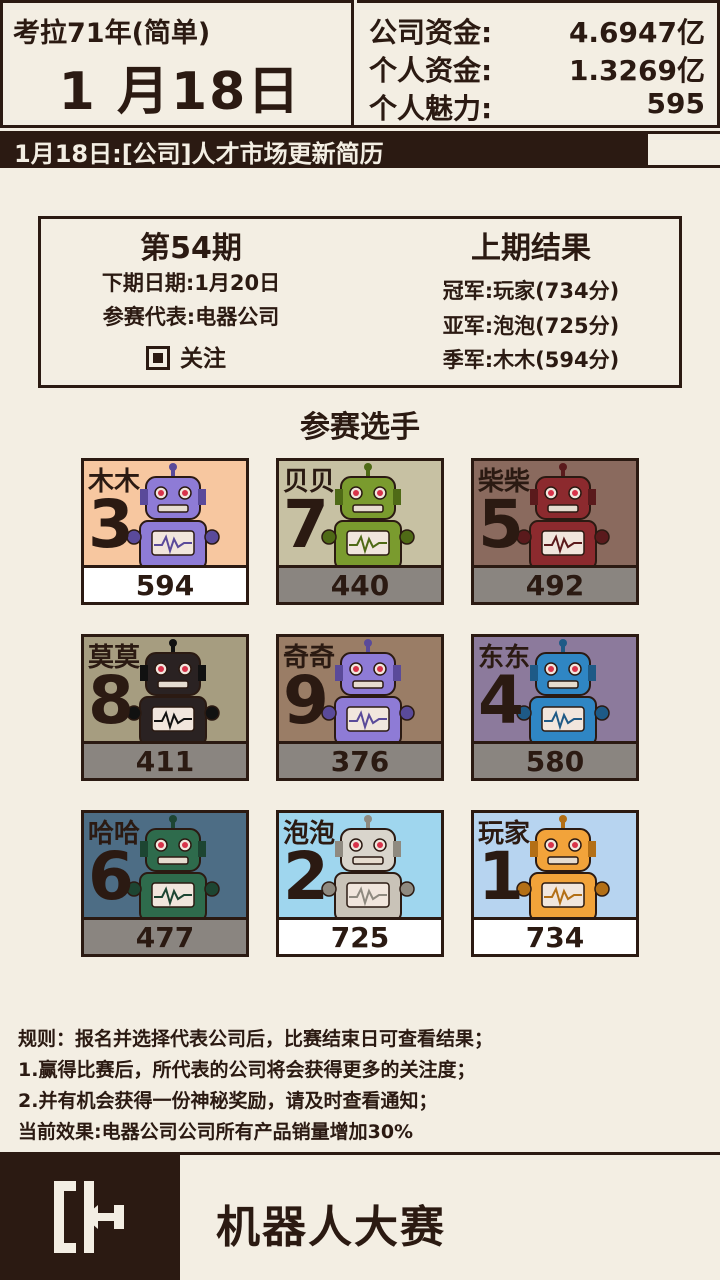 This screenshot has height=1280, width=720. I want to click on player-score: 477, so click(165, 935).